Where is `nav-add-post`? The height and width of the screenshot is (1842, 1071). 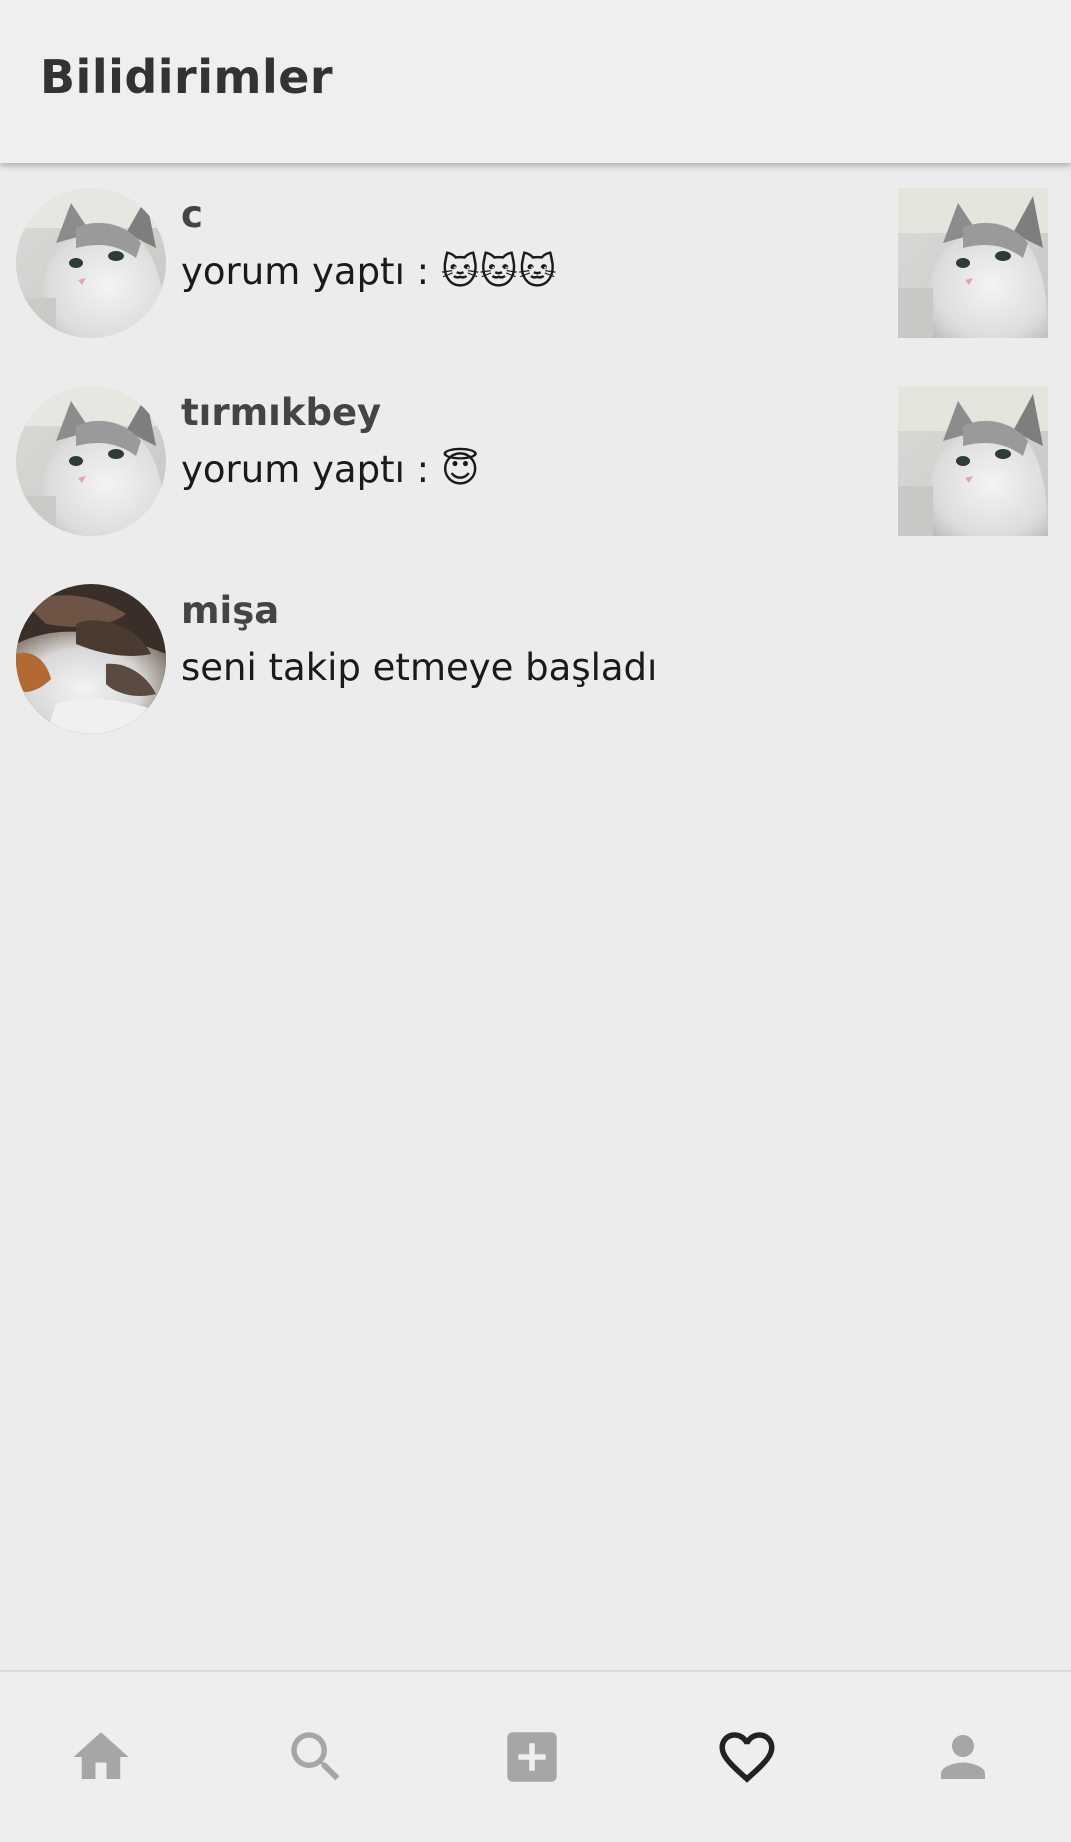 nav-add-post is located at coordinates (532, 1757).